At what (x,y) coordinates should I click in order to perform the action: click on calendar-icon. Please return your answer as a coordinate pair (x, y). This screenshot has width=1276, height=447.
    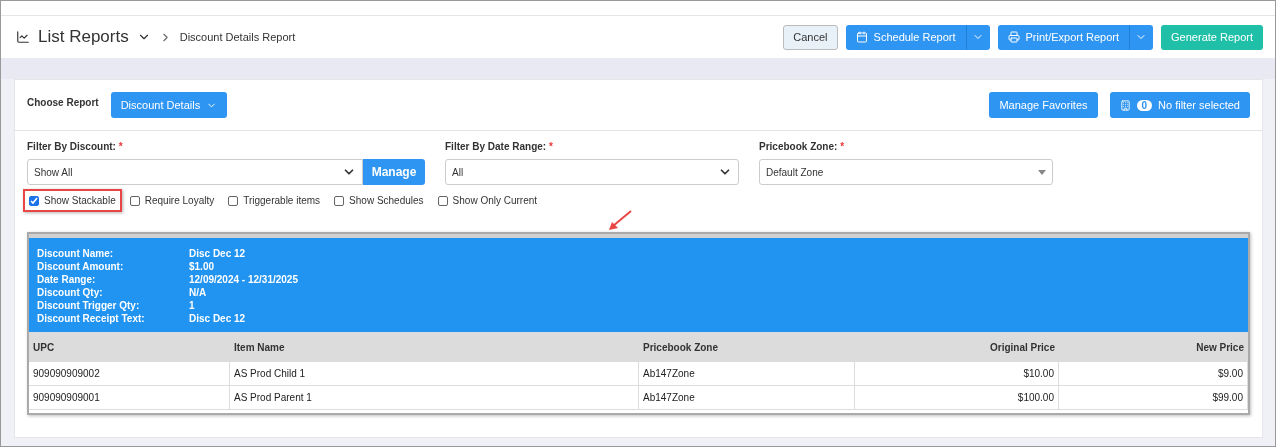
    Looking at the image, I should click on (861, 37).